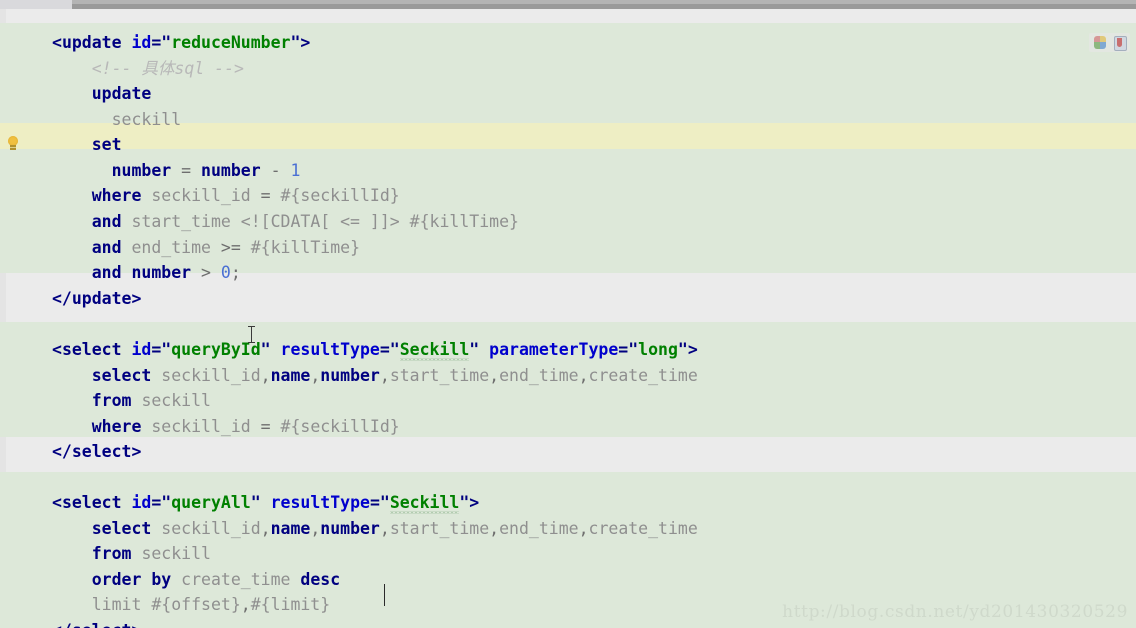 The height and width of the screenshot is (628, 1136). I want to click on code-line: <update id="reduceNumber">, so click(155, 43).